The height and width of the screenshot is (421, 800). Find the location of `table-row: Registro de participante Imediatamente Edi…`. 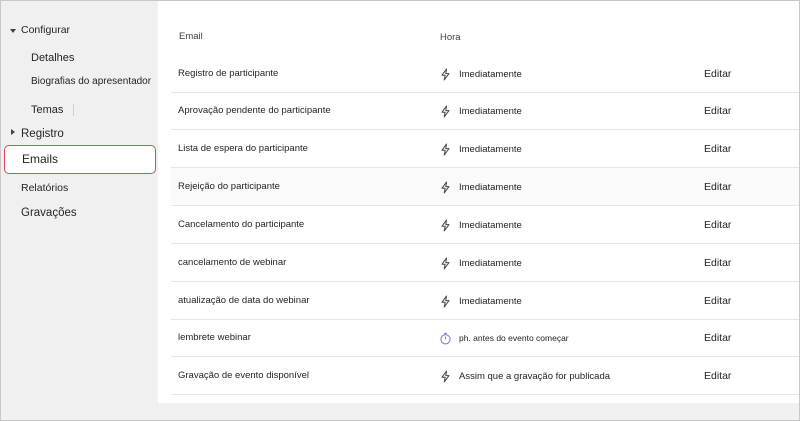

table-row: Registro de participante Imediatamente Edi… is located at coordinates (485, 74).